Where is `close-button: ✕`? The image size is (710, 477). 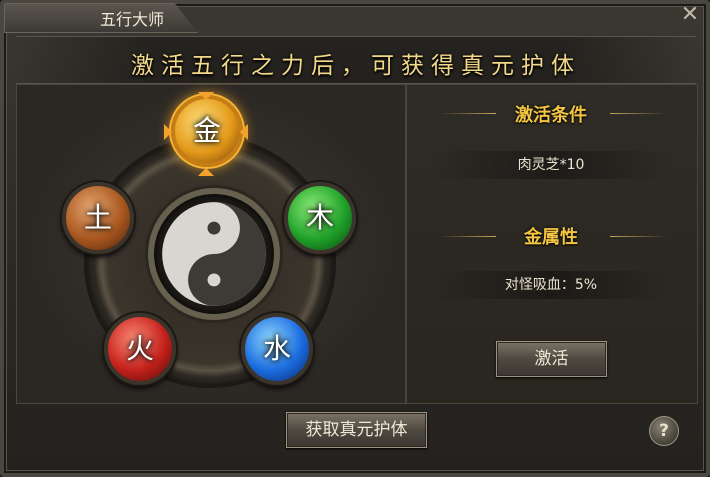
close-button: ✕ is located at coordinates (690, 15).